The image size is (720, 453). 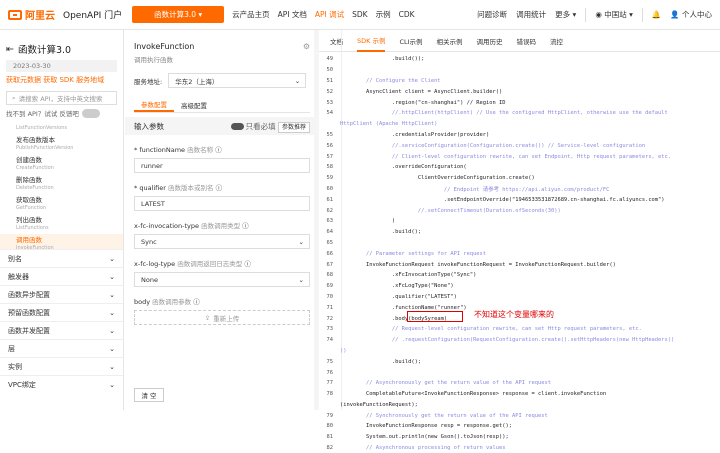 I want to click on api-group: 实例 ⌄, so click(x=61, y=366).